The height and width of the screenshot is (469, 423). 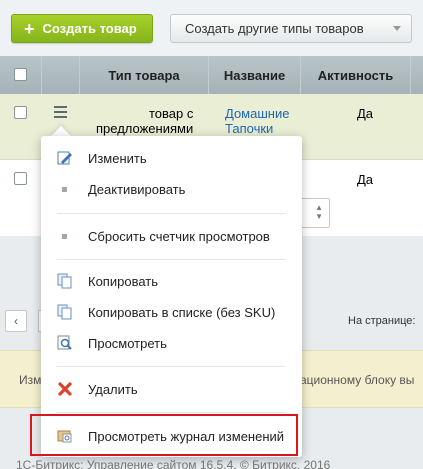 I want to click on menu-item-label: Изменить, so click(x=117, y=158).